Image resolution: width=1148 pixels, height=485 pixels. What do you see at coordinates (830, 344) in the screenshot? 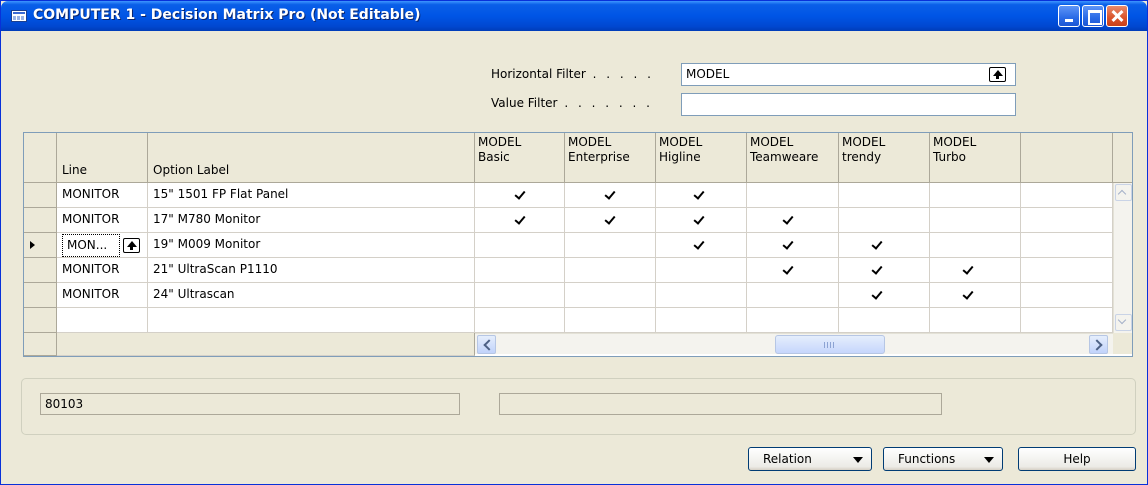
I see `horizontal-scroll-thumb` at bounding box center [830, 344].